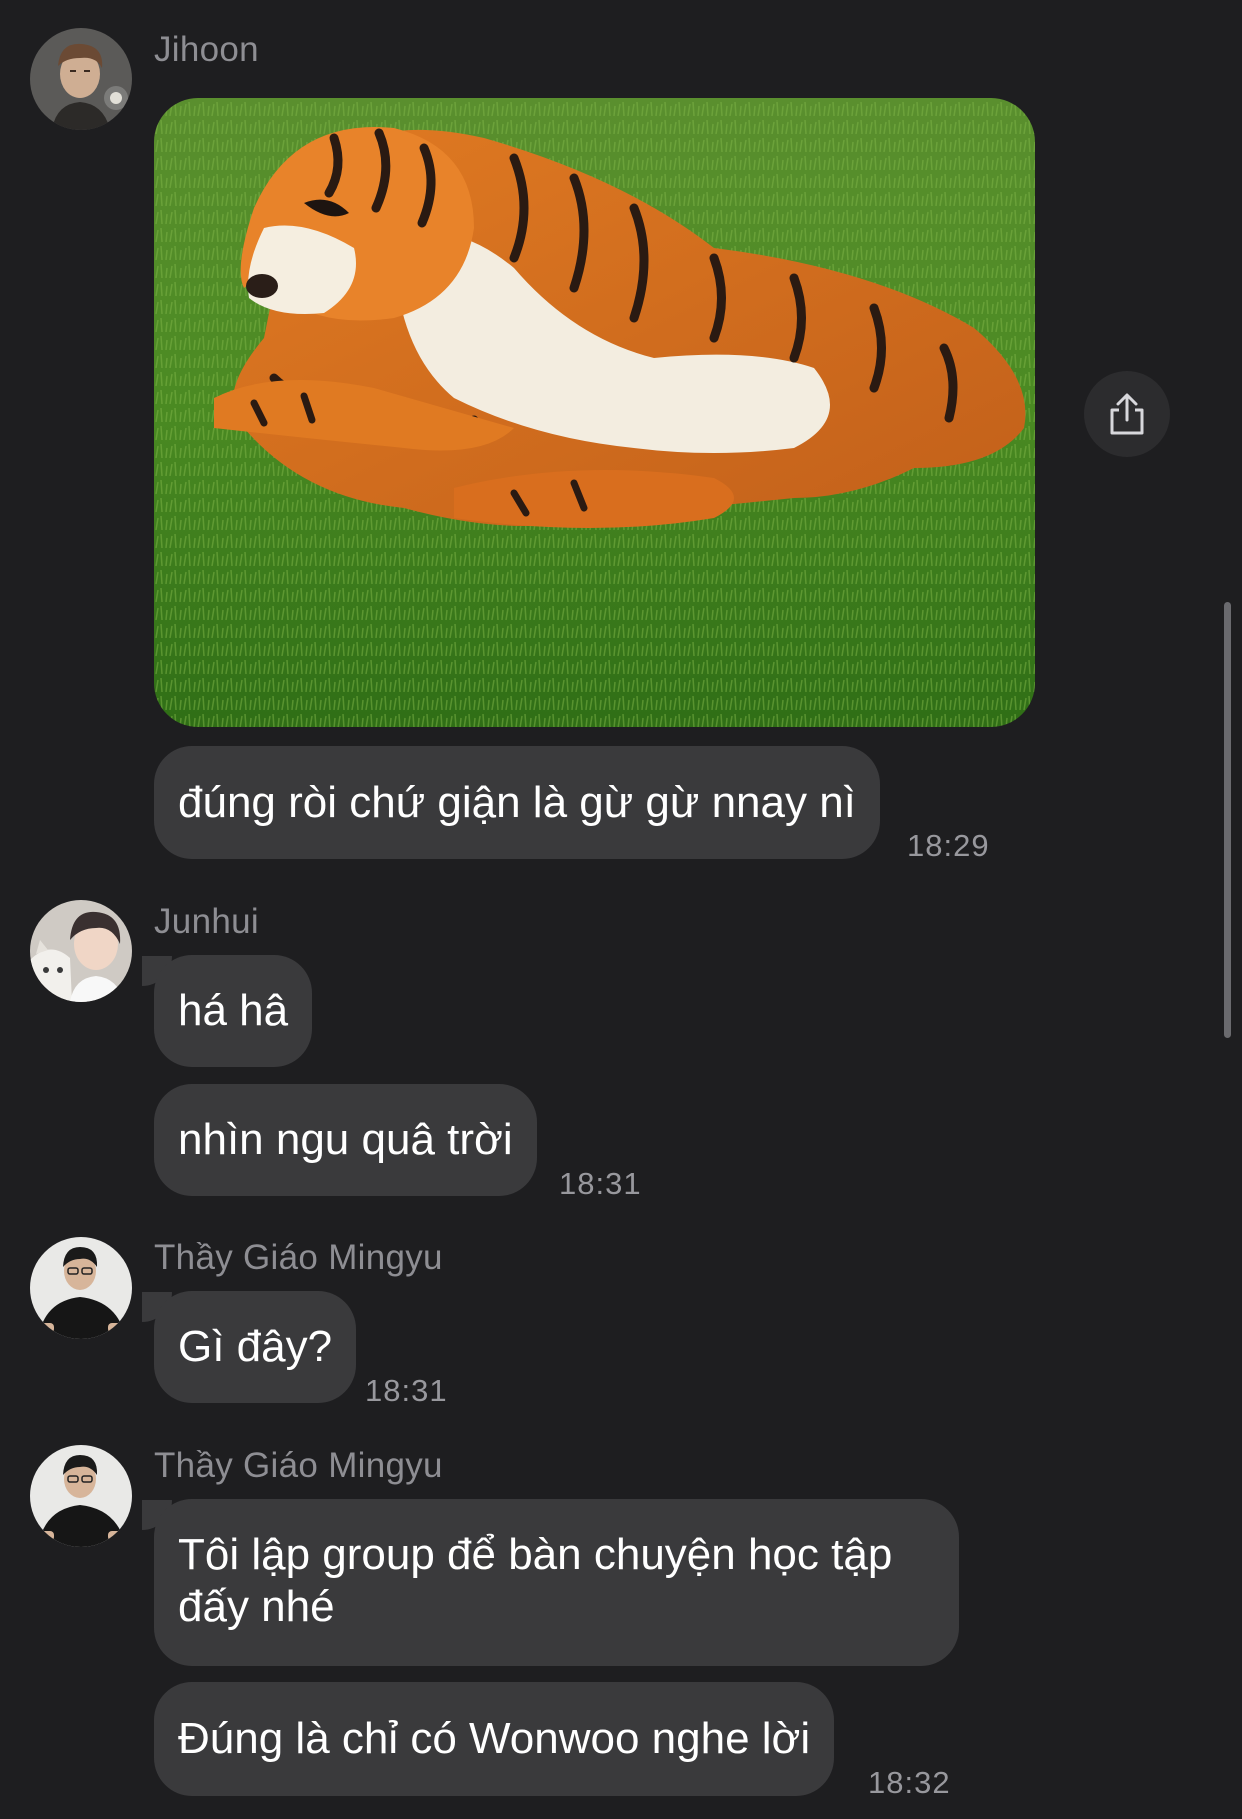 The image size is (1242, 1819). Describe the element at coordinates (948, 845) in the screenshot. I see `message-timestamp: 18:29` at that location.